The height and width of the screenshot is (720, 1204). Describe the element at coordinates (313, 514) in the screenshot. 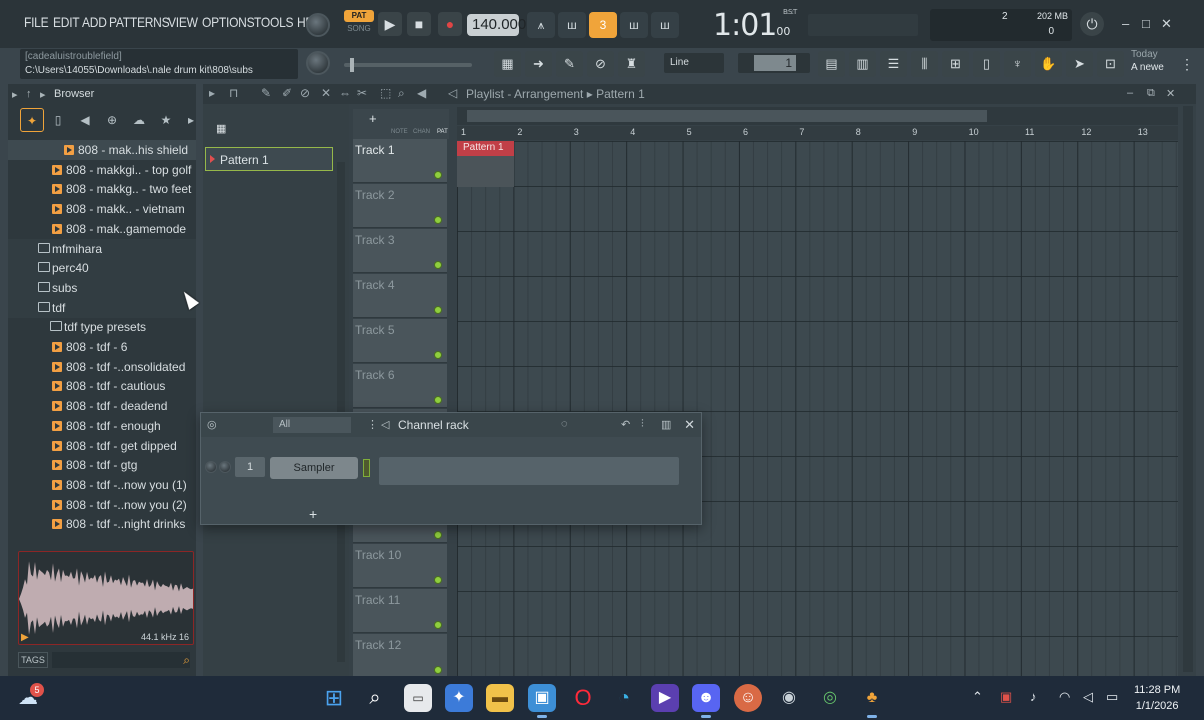

I see `add-channel-button: +` at that location.